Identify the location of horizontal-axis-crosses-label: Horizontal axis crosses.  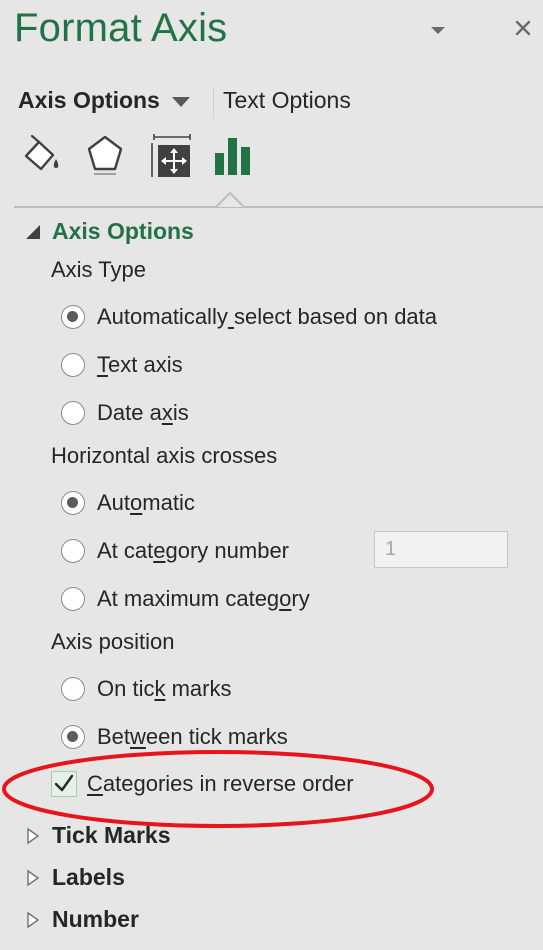
(164, 455).